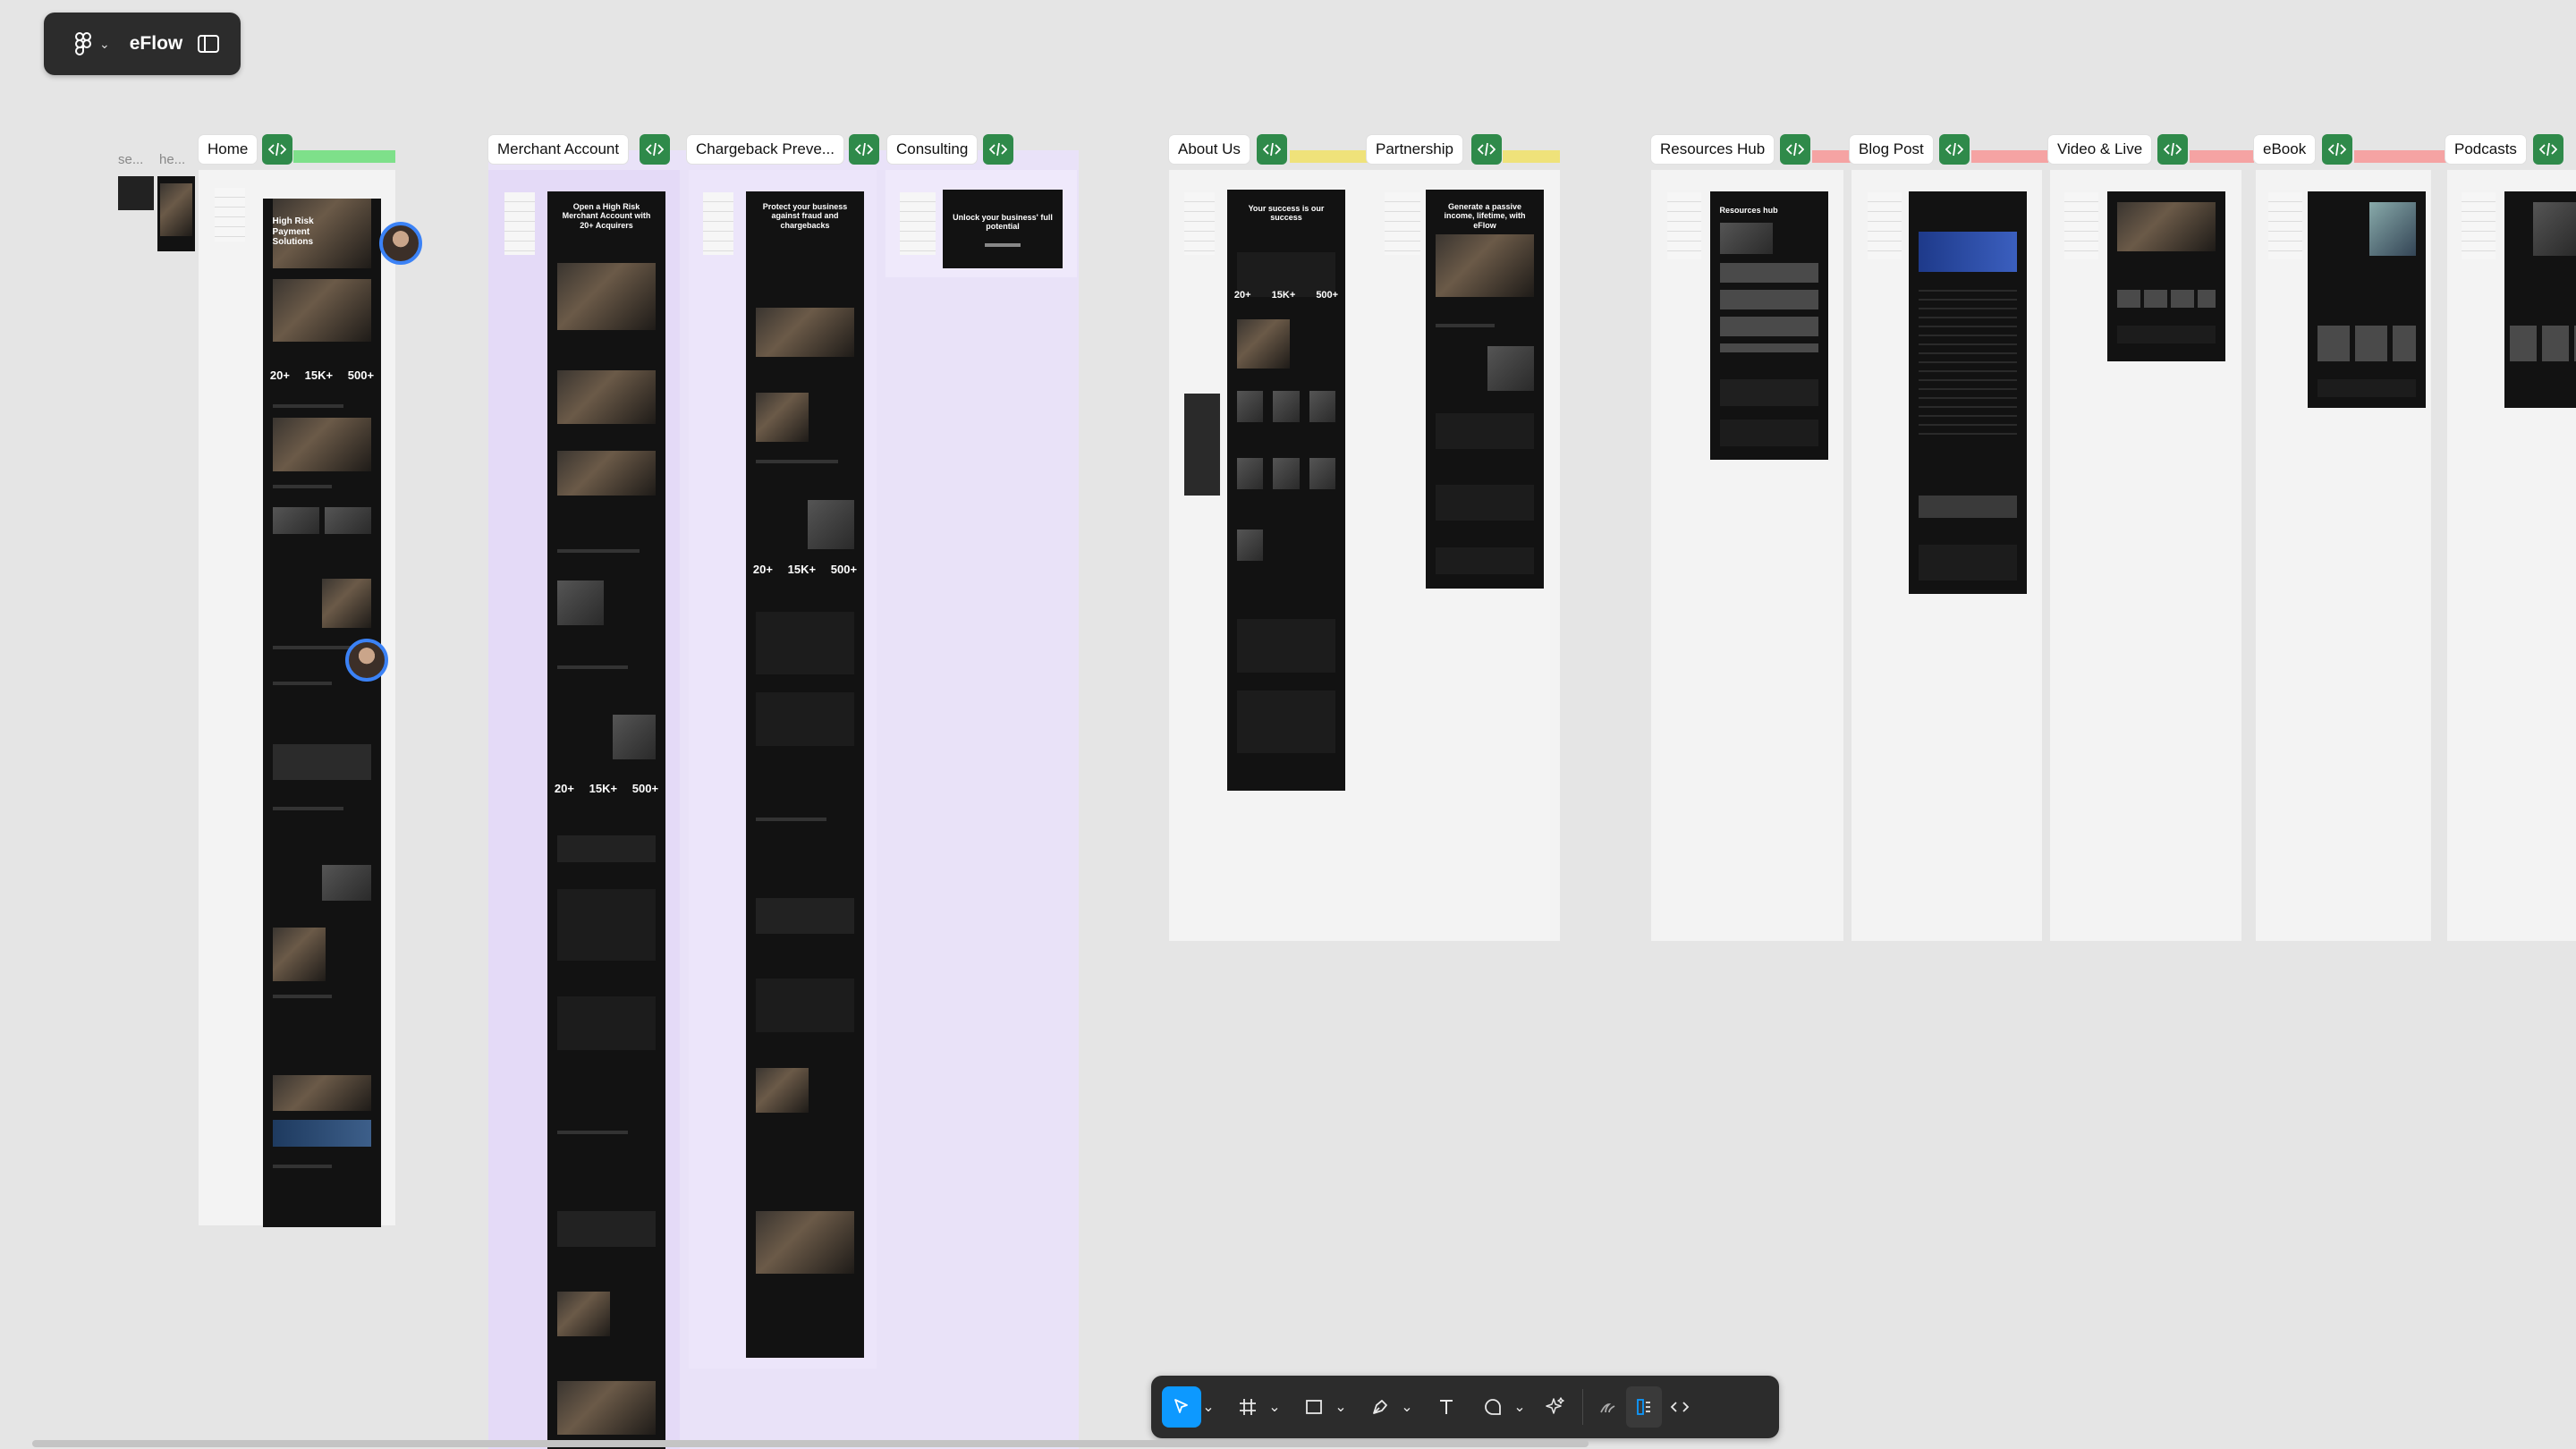 The width and height of the screenshot is (2576, 1449). Describe the element at coordinates (1380, 1407) in the screenshot. I see `pen-tool-icon` at that location.